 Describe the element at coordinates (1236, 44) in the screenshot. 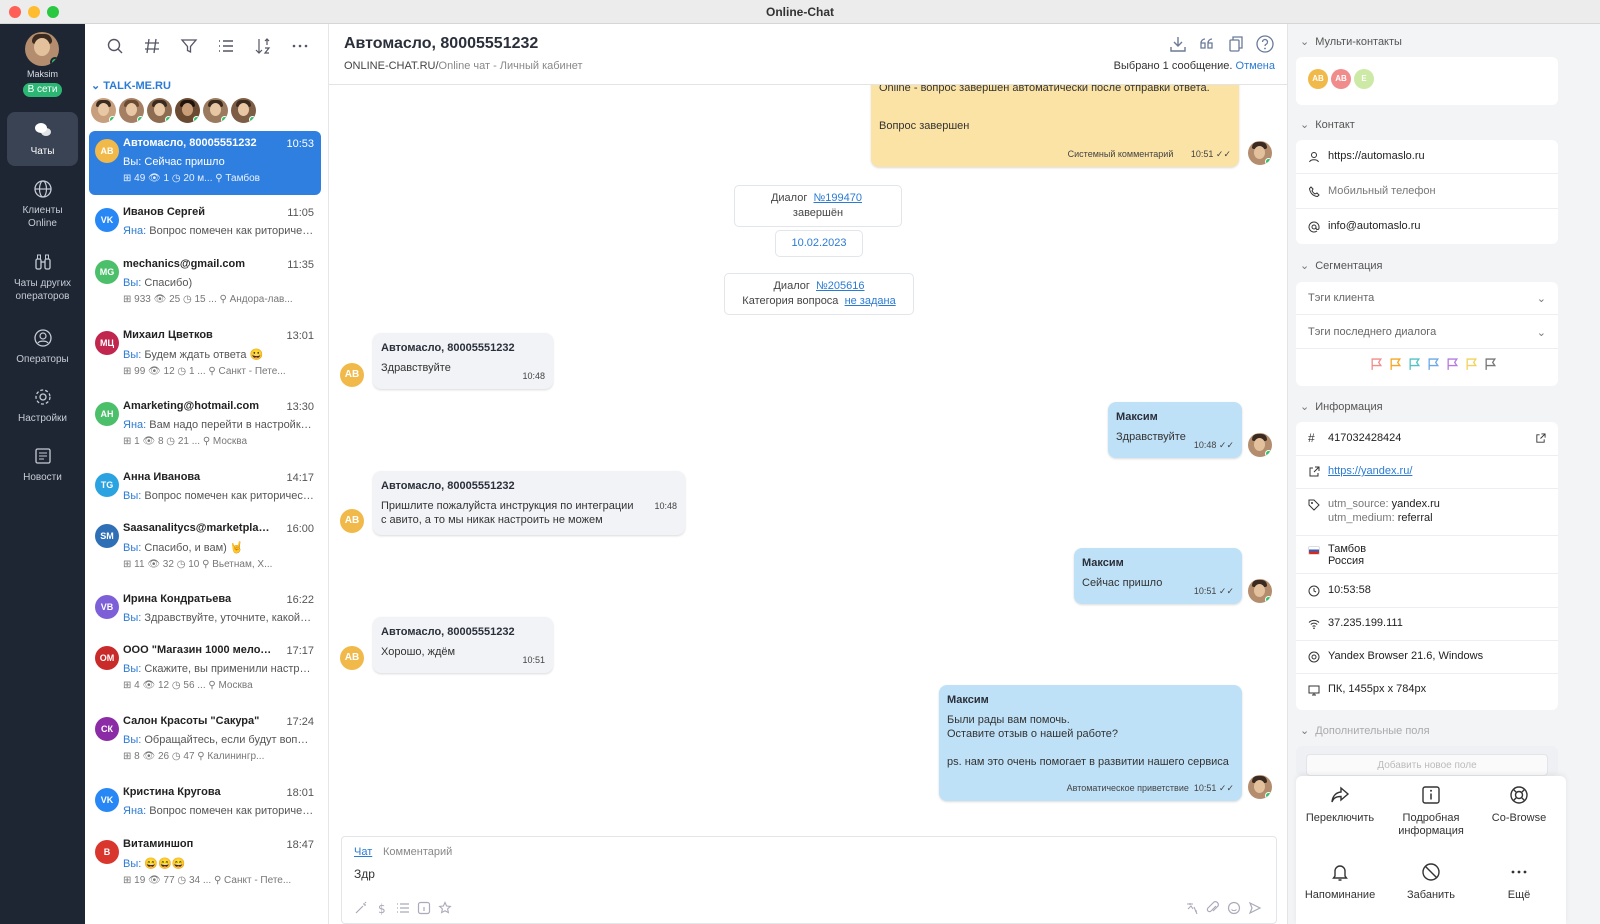

I see `copy-icon` at that location.